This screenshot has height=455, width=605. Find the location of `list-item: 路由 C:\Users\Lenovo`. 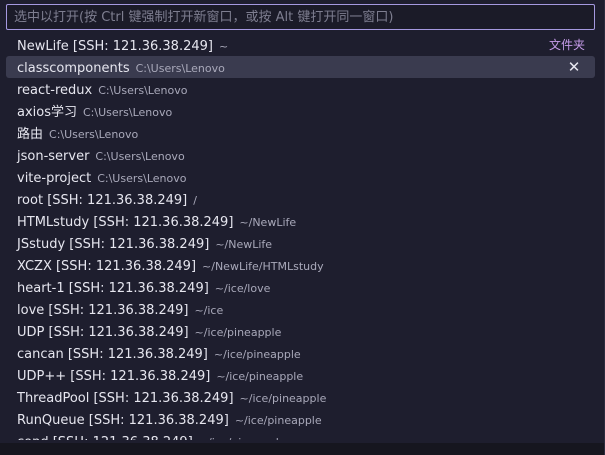

list-item: 路由 C:\Users\Lenovo is located at coordinates (300, 133).